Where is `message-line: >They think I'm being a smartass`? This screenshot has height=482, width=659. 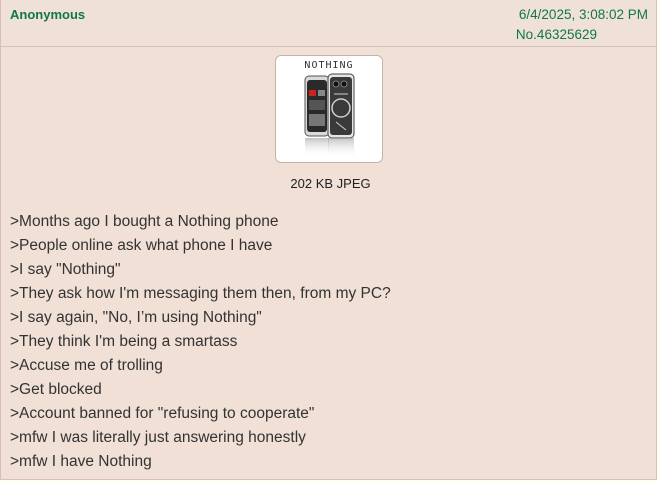 message-line: >They think I'm being a smartass is located at coordinates (124, 341).